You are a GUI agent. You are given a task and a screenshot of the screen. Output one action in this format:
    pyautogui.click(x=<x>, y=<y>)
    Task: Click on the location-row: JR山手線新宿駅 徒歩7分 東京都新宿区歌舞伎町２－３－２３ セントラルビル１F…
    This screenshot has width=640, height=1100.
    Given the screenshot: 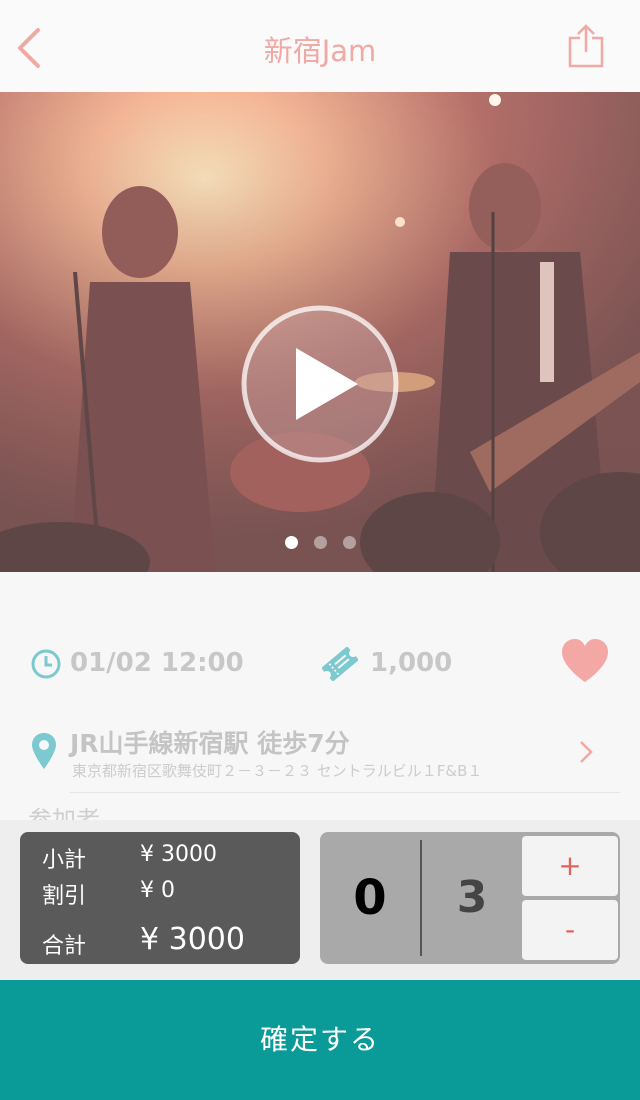 What is the action you would take?
    pyautogui.click(x=320, y=755)
    